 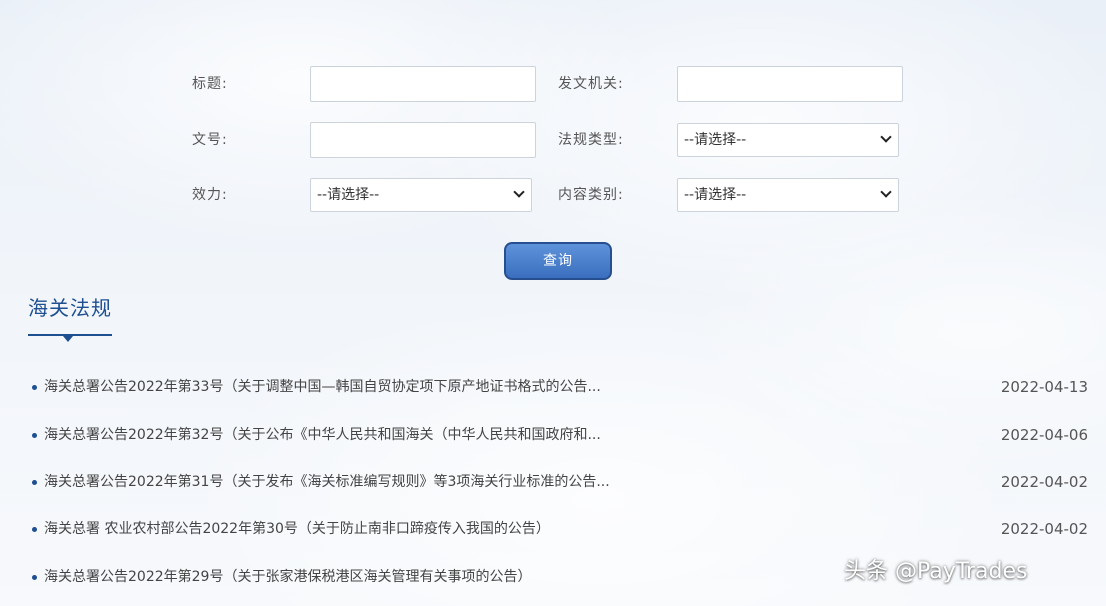 What do you see at coordinates (210, 195) in the screenshot?
I see `validity-label: 效力:` at bounding box center [210, 195].